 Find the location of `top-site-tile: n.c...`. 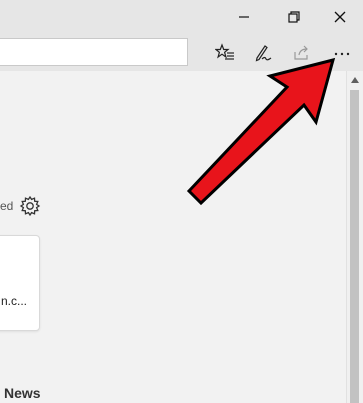

top-site-tile: n.c... is located at coordinates (20, 283).